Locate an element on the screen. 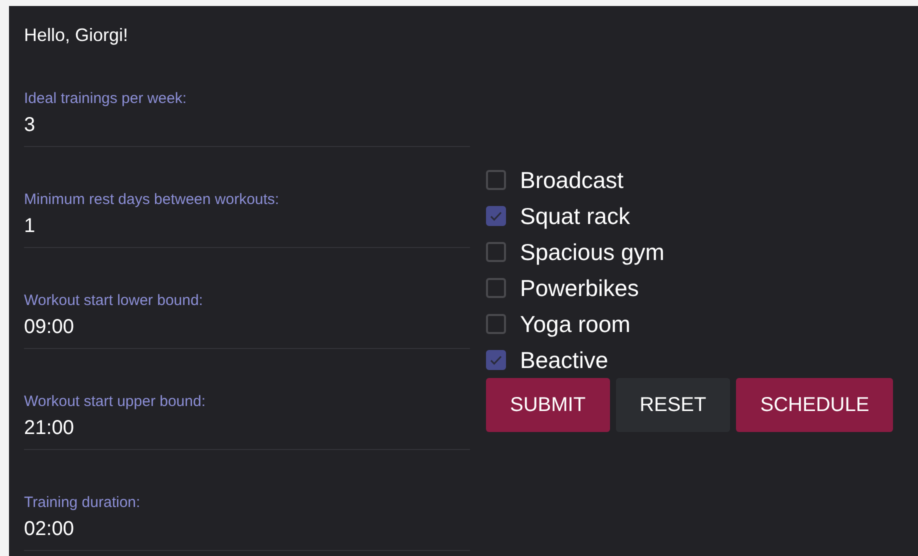 The height and width of the screenshot is (556, 918). checkbox-label: Broadcast is located at coordinates (572, 180).